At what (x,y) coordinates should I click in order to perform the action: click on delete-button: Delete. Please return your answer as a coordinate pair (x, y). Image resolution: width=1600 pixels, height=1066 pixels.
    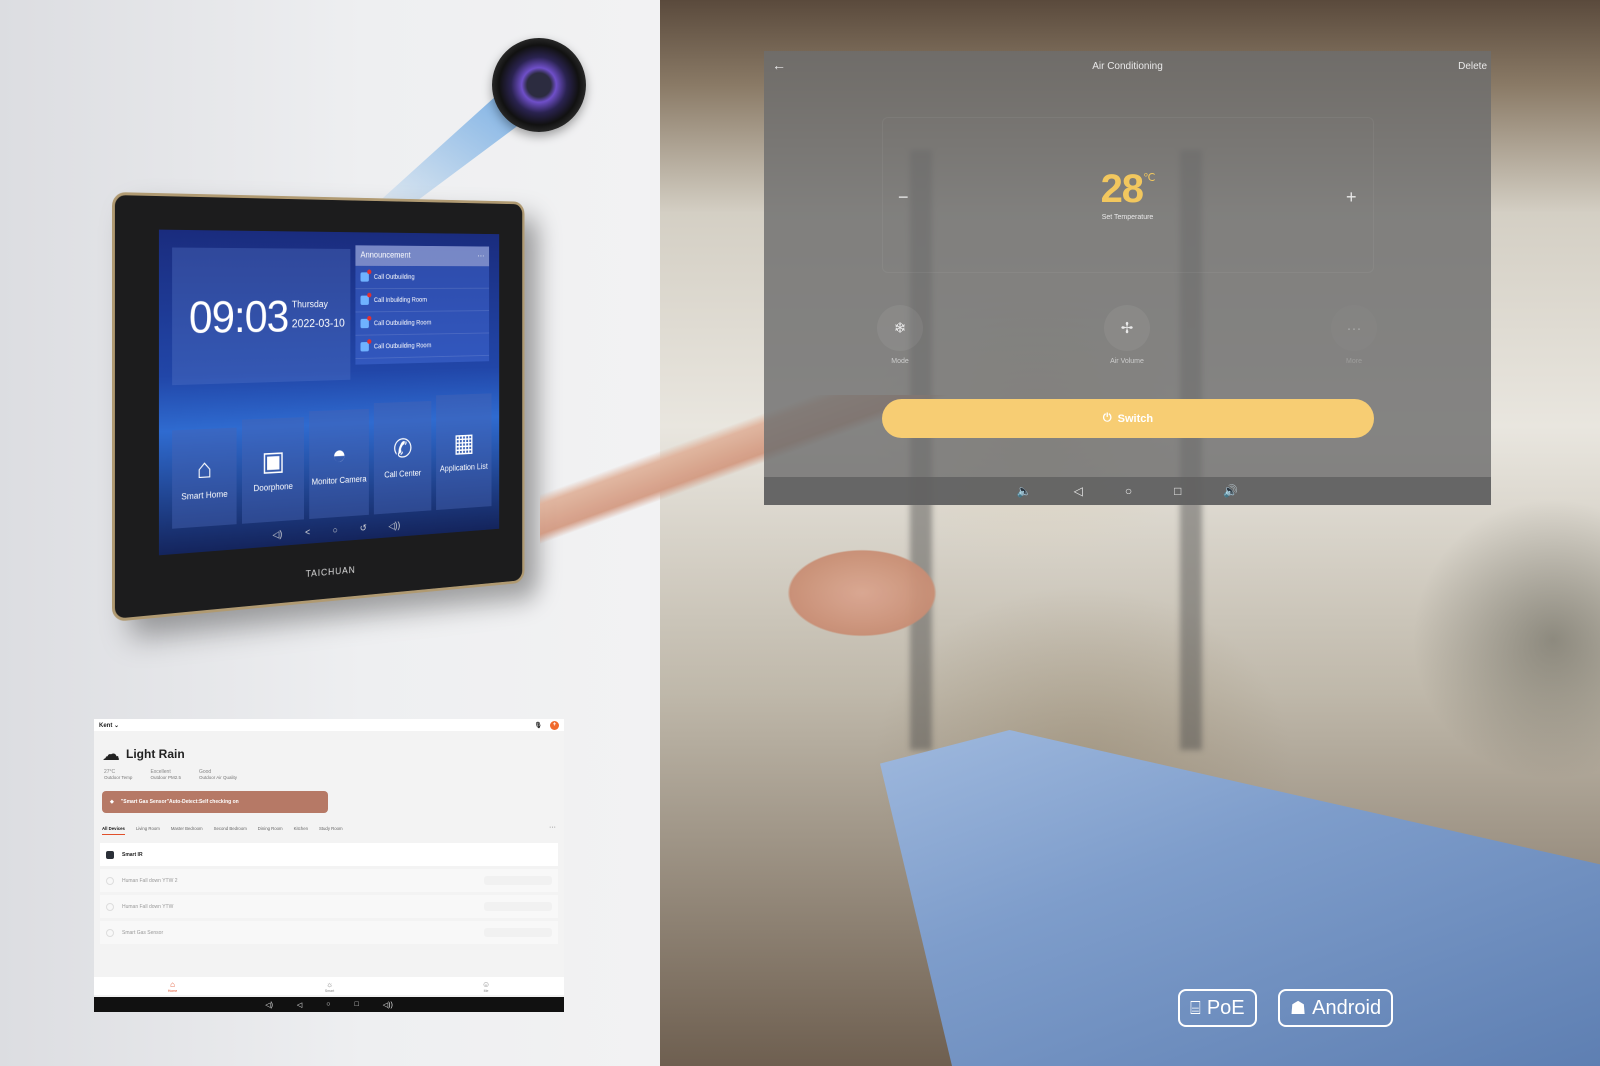
    Looking at the image, I should click on (1472, 66).